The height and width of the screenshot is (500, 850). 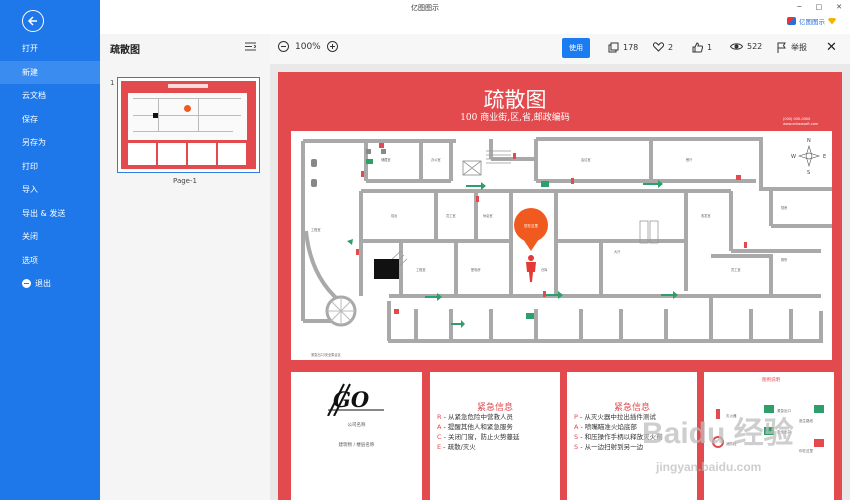 I want to click on thumbnail-title-bar, so click(x=188, y=86).